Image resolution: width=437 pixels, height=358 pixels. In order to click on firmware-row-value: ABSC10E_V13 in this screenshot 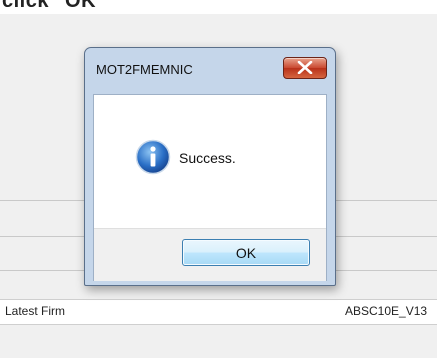, I will do `click(386, 311)`.